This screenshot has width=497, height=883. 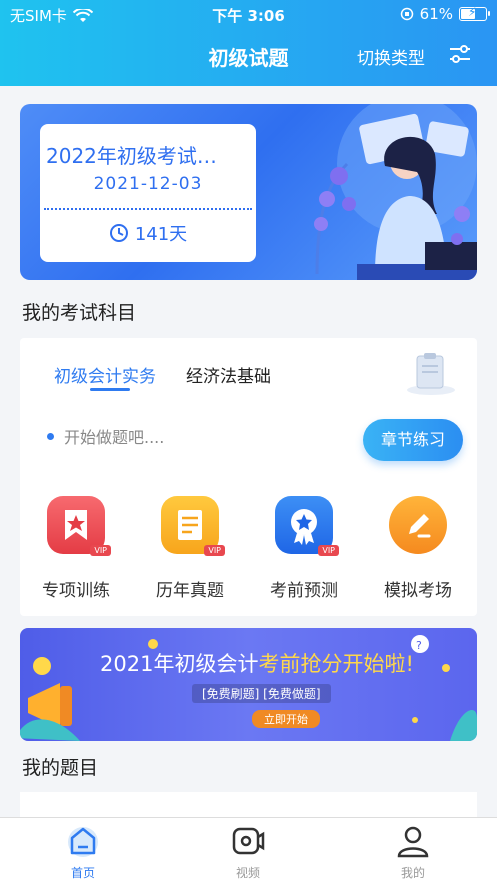 What do you see at coordinates (257, 664) in the screenshot?
I see `promo-title: 2021年初级会计考前抢分开始啦!` at bounding box center [257, 664].